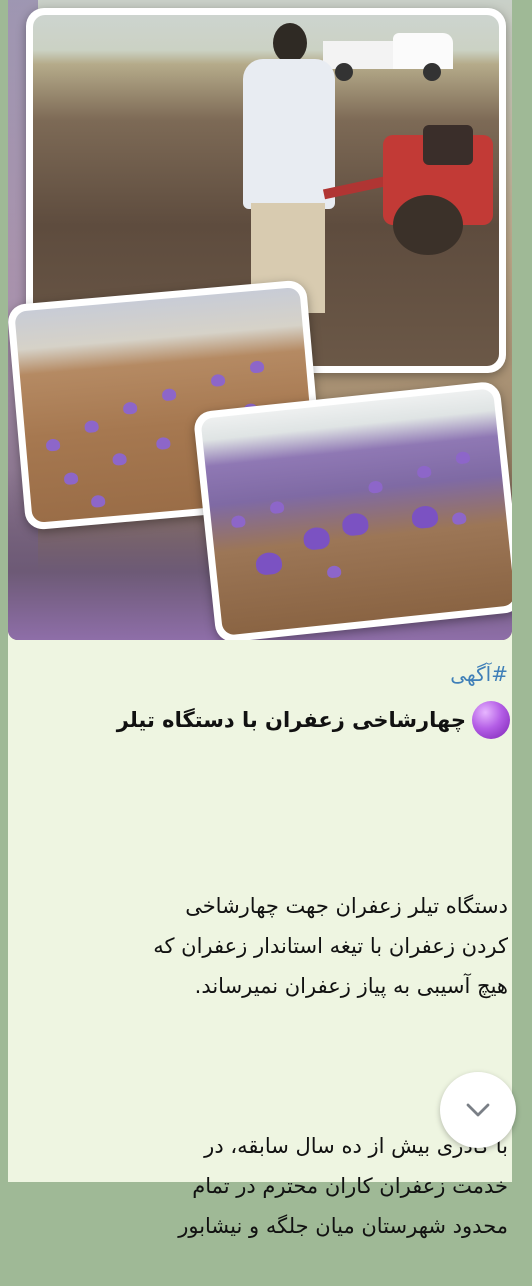 Image resolution: width=532 pixels, height=1286 pixels. What do you see at coordinates (291, 720) in the screenshot?
I see `post-title: چهارشاخی زعفران با دستگاه تیلر` at bounding box center [291, 720].